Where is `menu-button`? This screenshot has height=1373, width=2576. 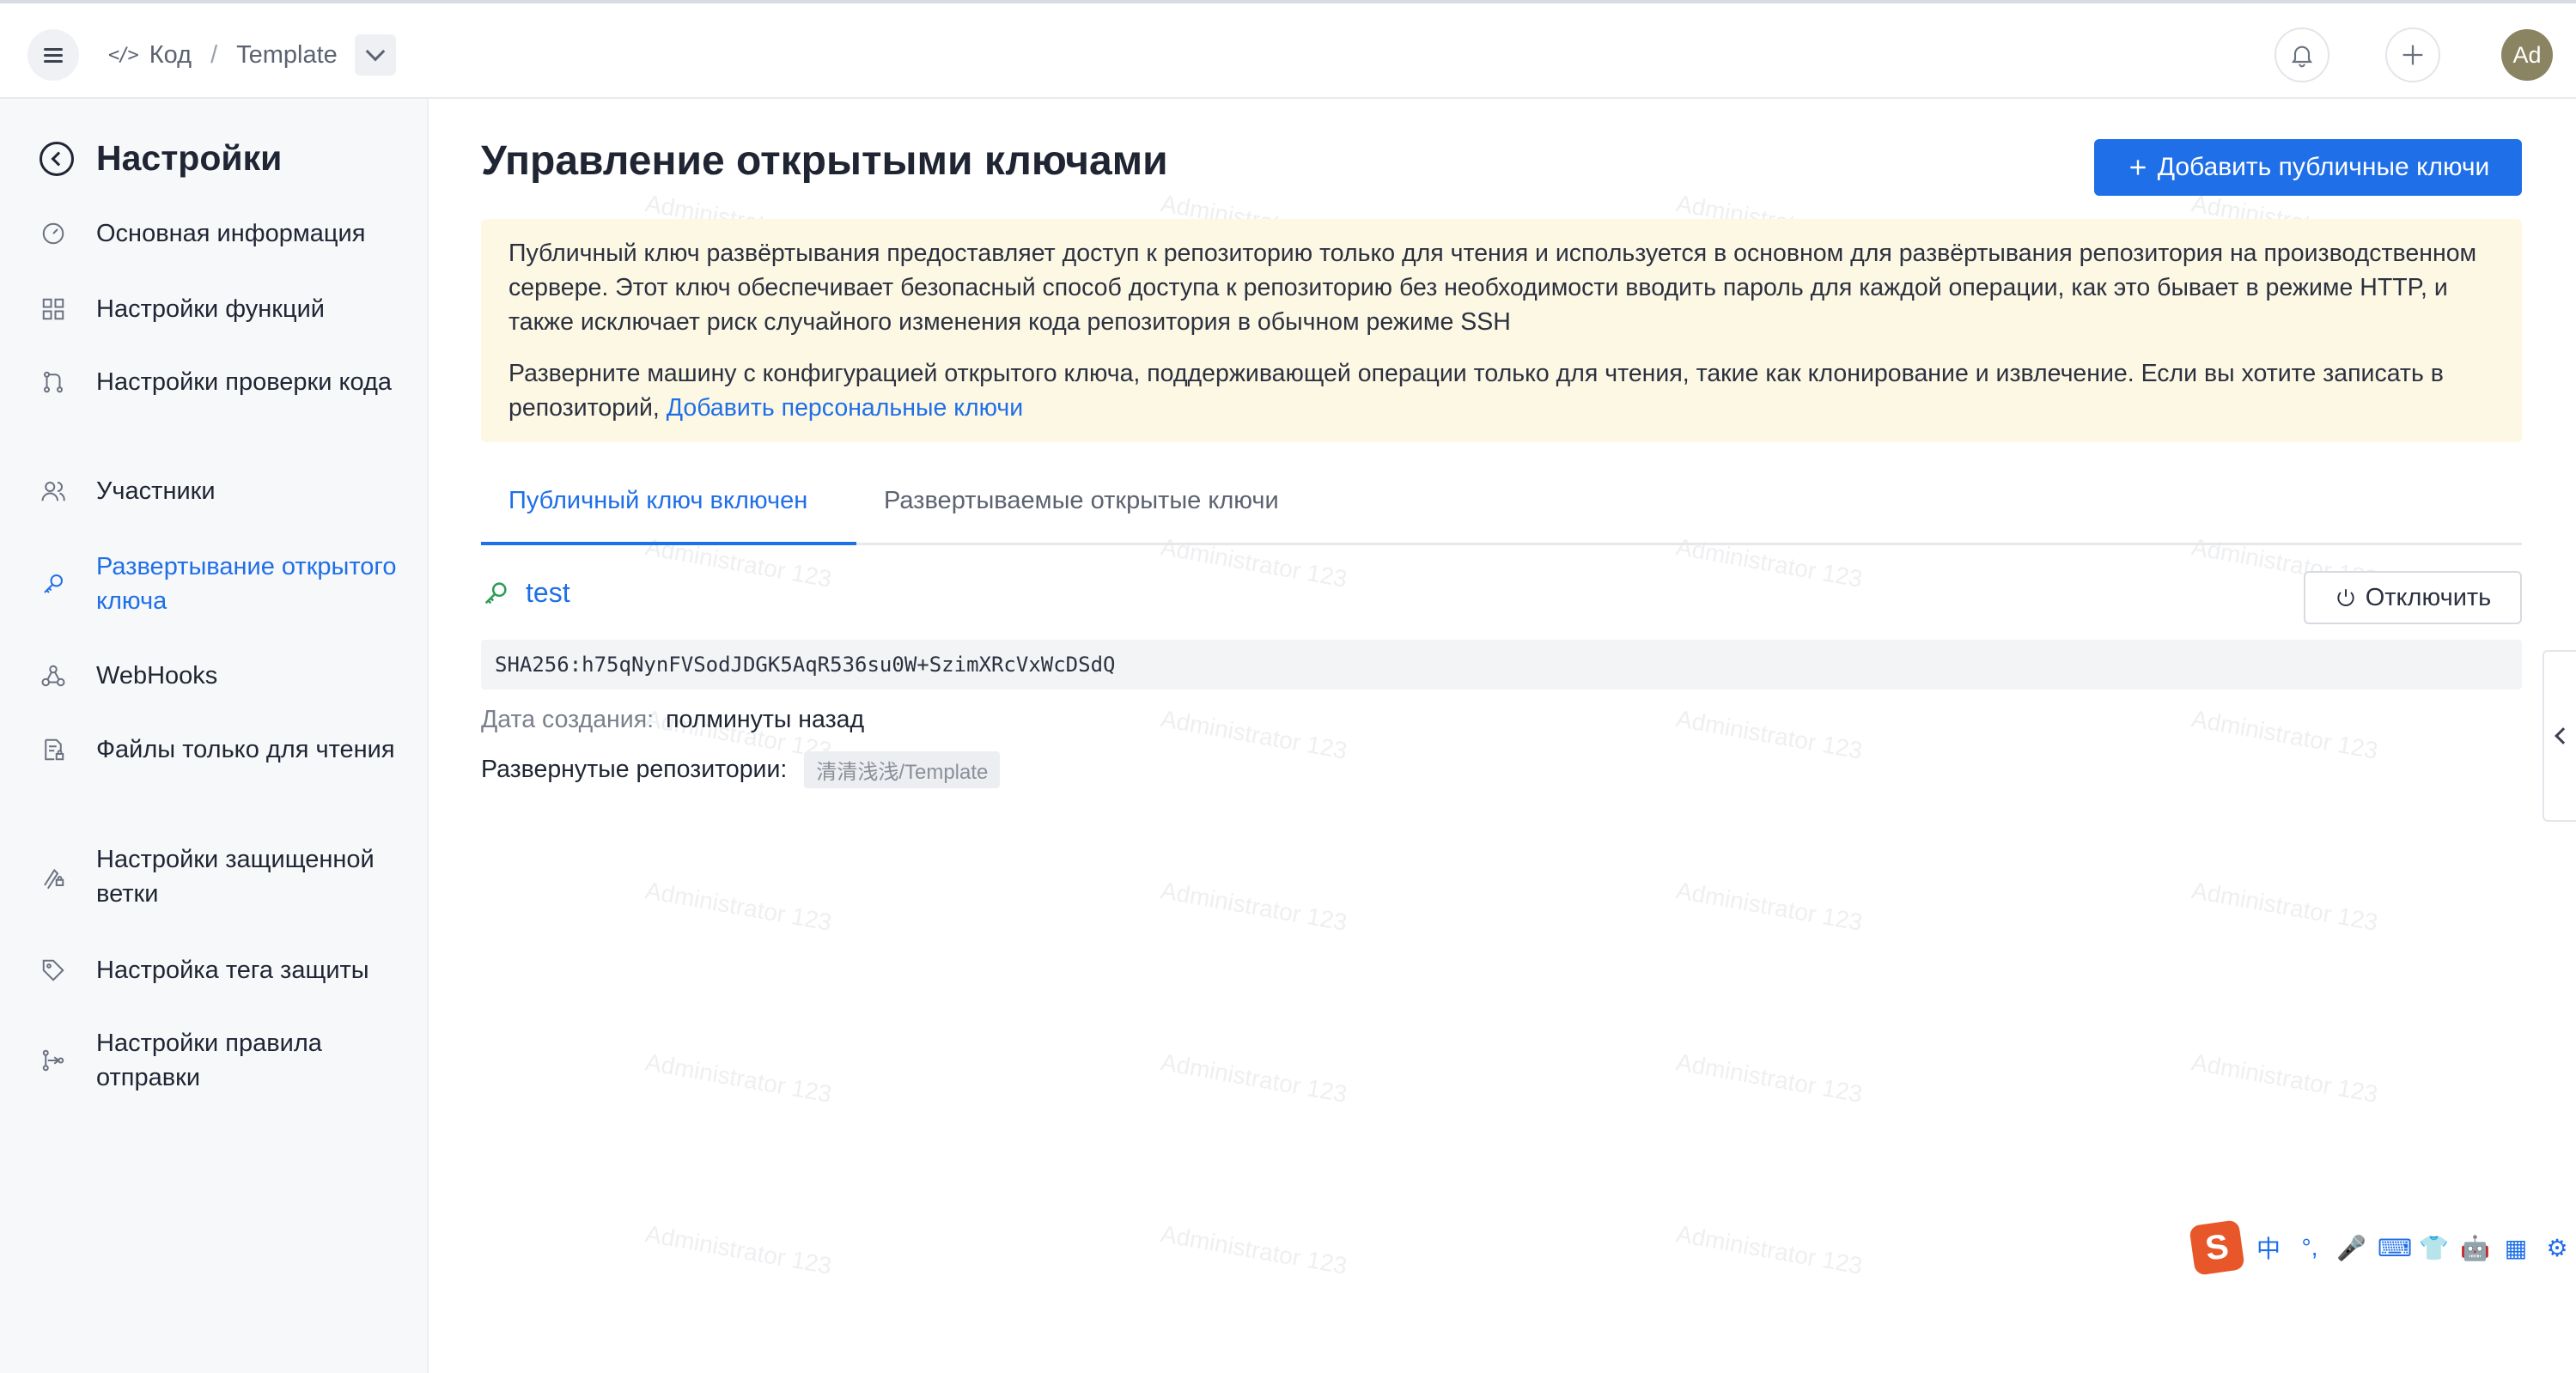
menu-button is located at coordinates (53, 55).